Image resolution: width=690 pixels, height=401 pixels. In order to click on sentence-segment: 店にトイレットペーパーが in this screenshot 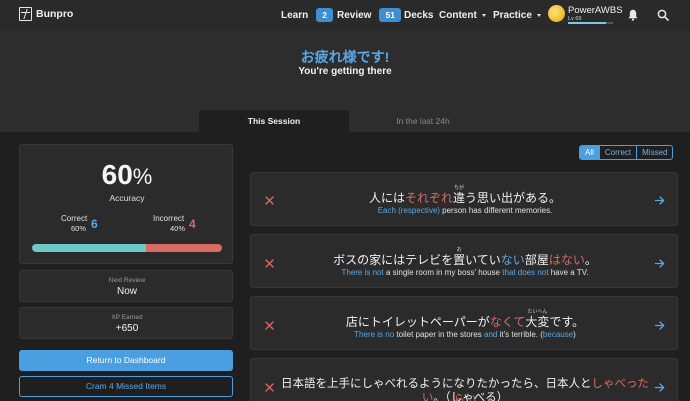, I will do `click(417, 322)`.